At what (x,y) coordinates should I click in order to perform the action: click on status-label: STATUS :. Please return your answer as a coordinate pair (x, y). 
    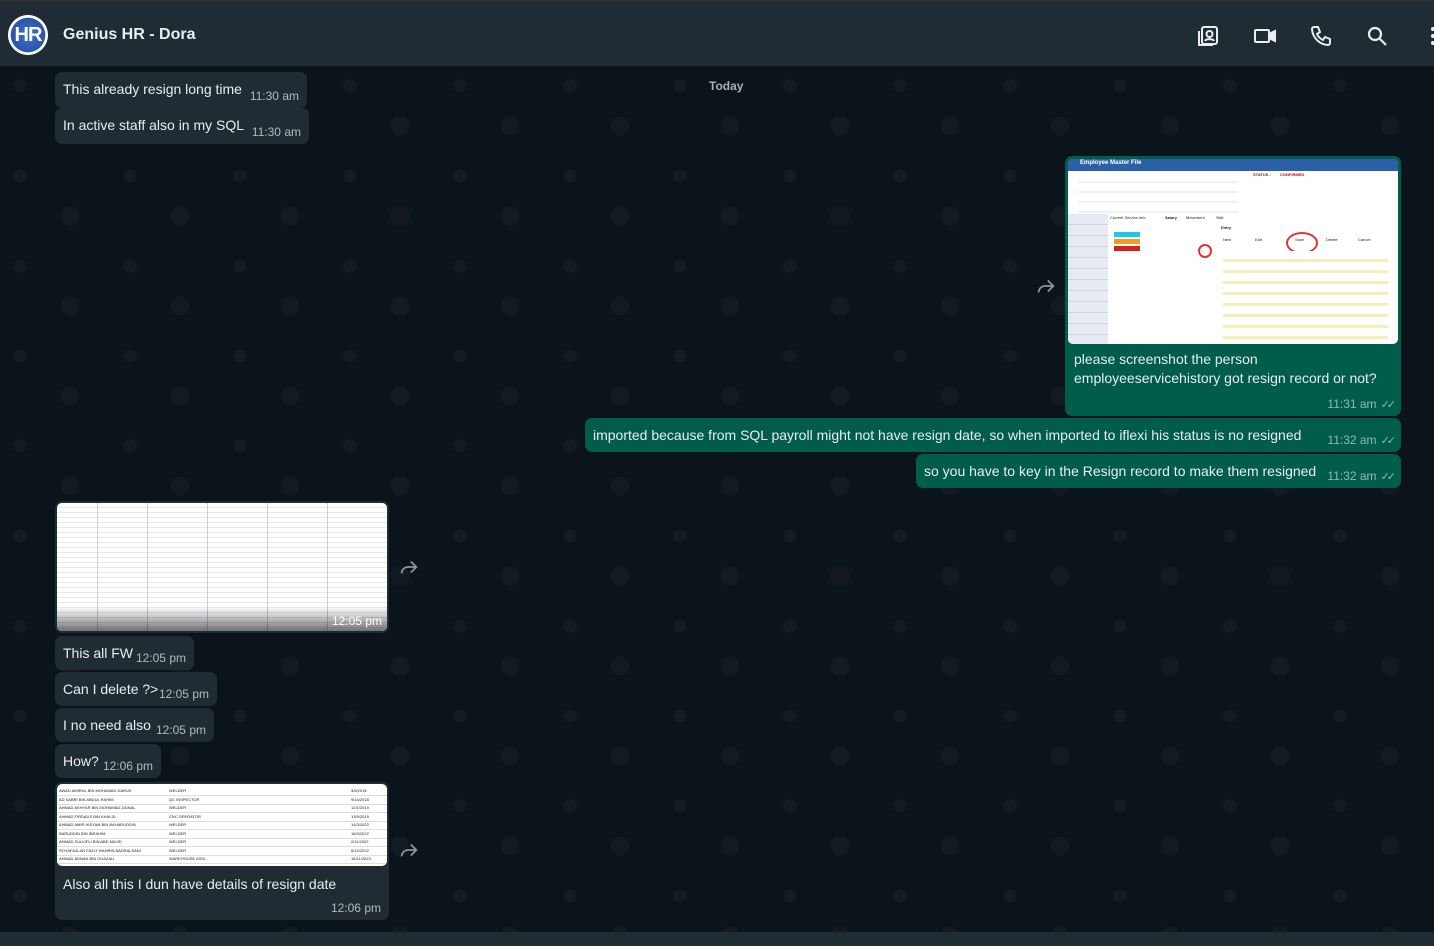
    Looking at the image, I should click on (1262, 174).